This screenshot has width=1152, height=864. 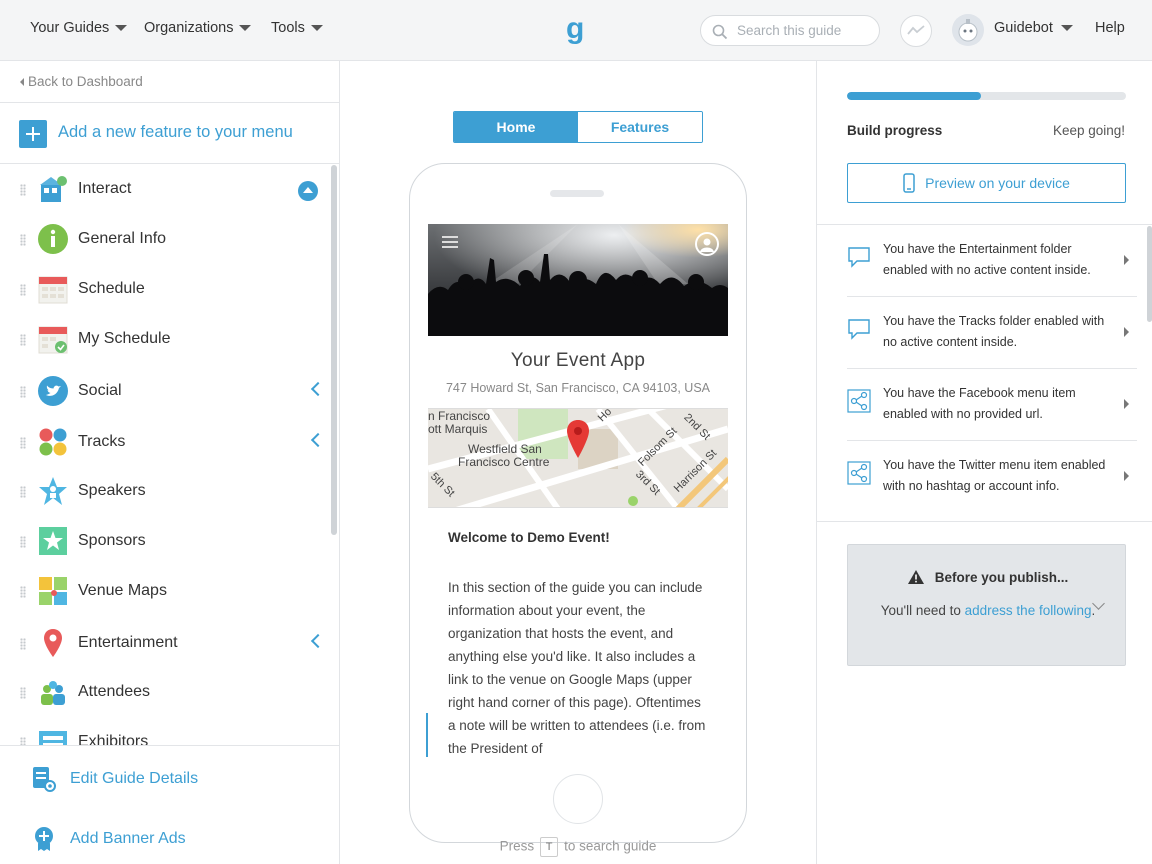 I want to click on publish-body: You'll need to address the following., so click(x=988, y=610).